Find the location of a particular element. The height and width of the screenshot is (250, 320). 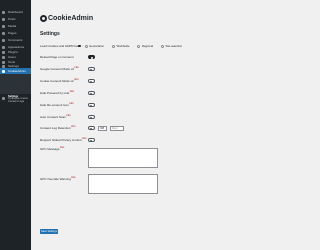

setting-row-google-consent: Google Consent Mode v2PRO is located at coordinates (67, 69).